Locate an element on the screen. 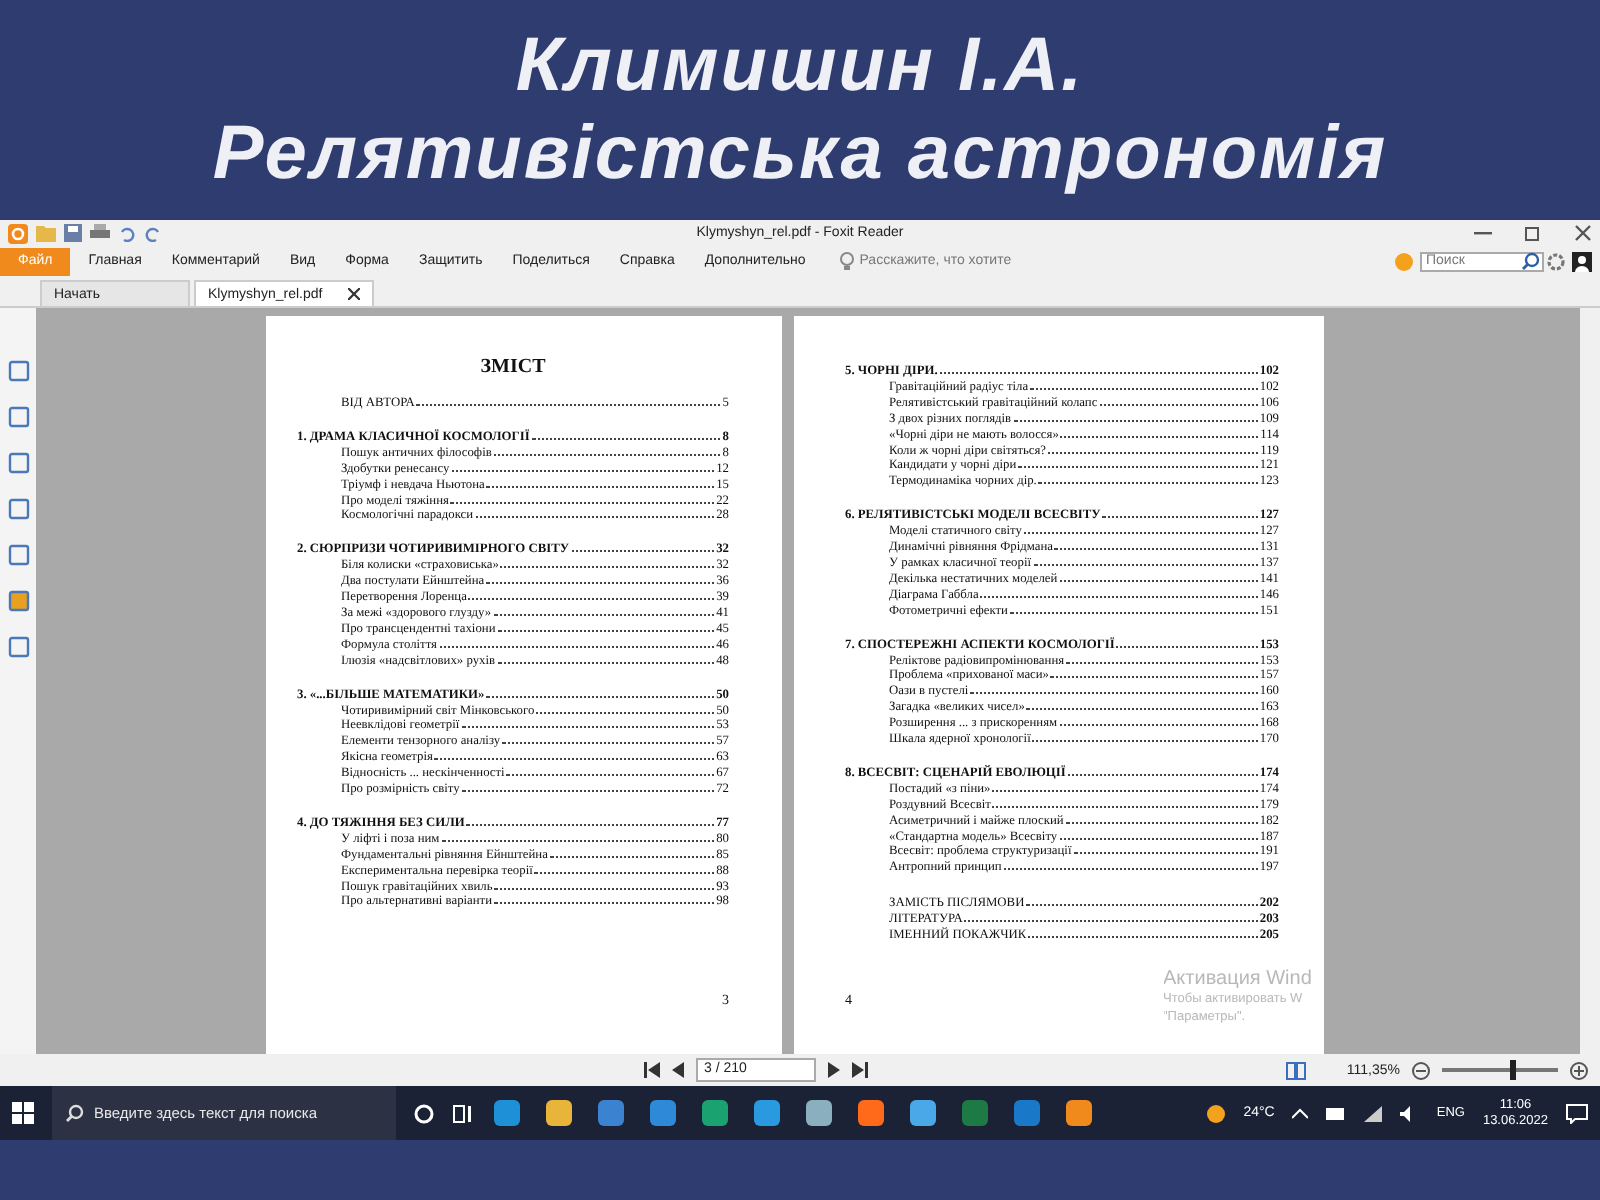 This screenshot has height=1200, width=1600. two-page-view-icon is located at coordinates (1296, 1070).